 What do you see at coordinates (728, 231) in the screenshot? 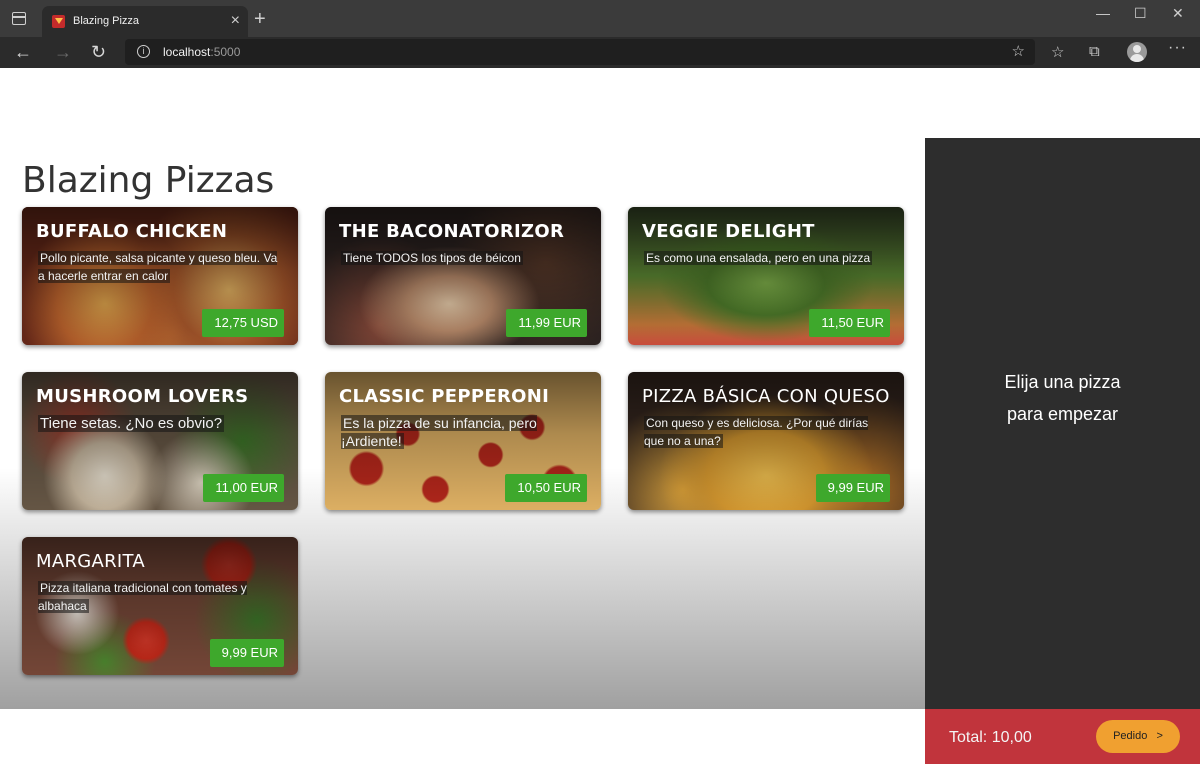
I see `pizza-name: VEGGIE DELIGHT` at bounding box center [728, 231].